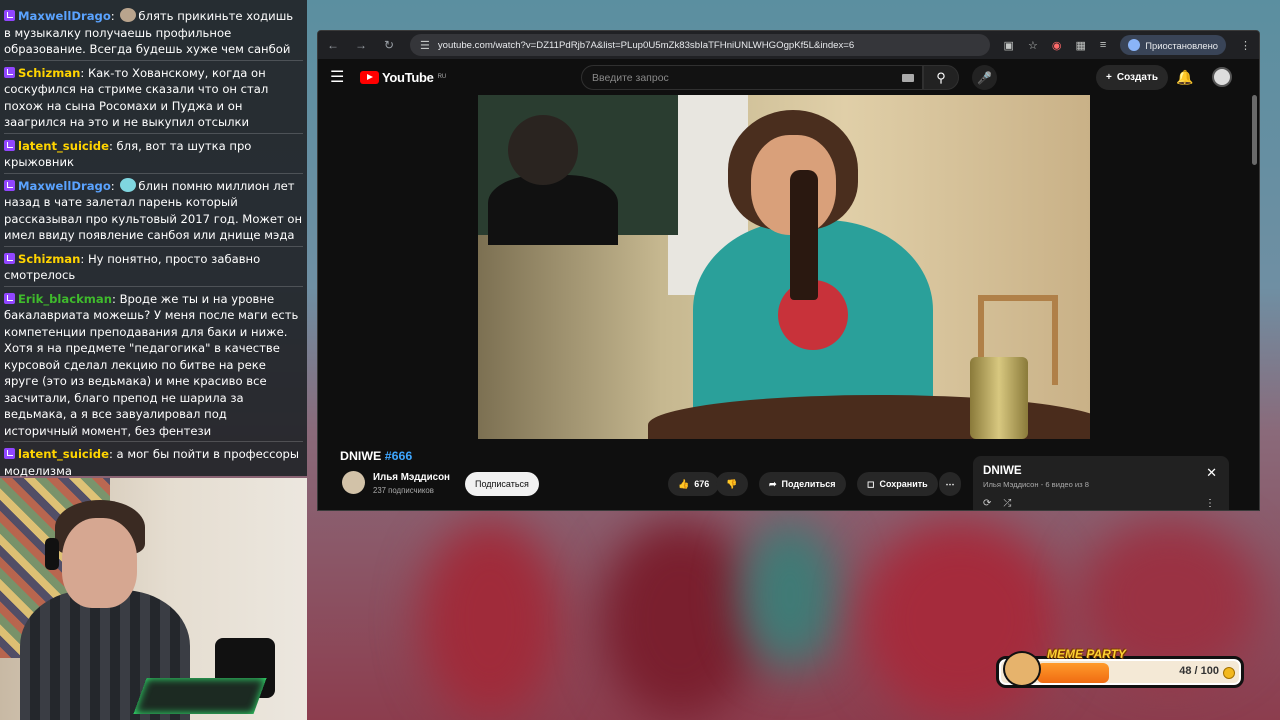  Describe the element at coordinates (333, 45) in the screenshot. I see `back-icon: ←` at that location.